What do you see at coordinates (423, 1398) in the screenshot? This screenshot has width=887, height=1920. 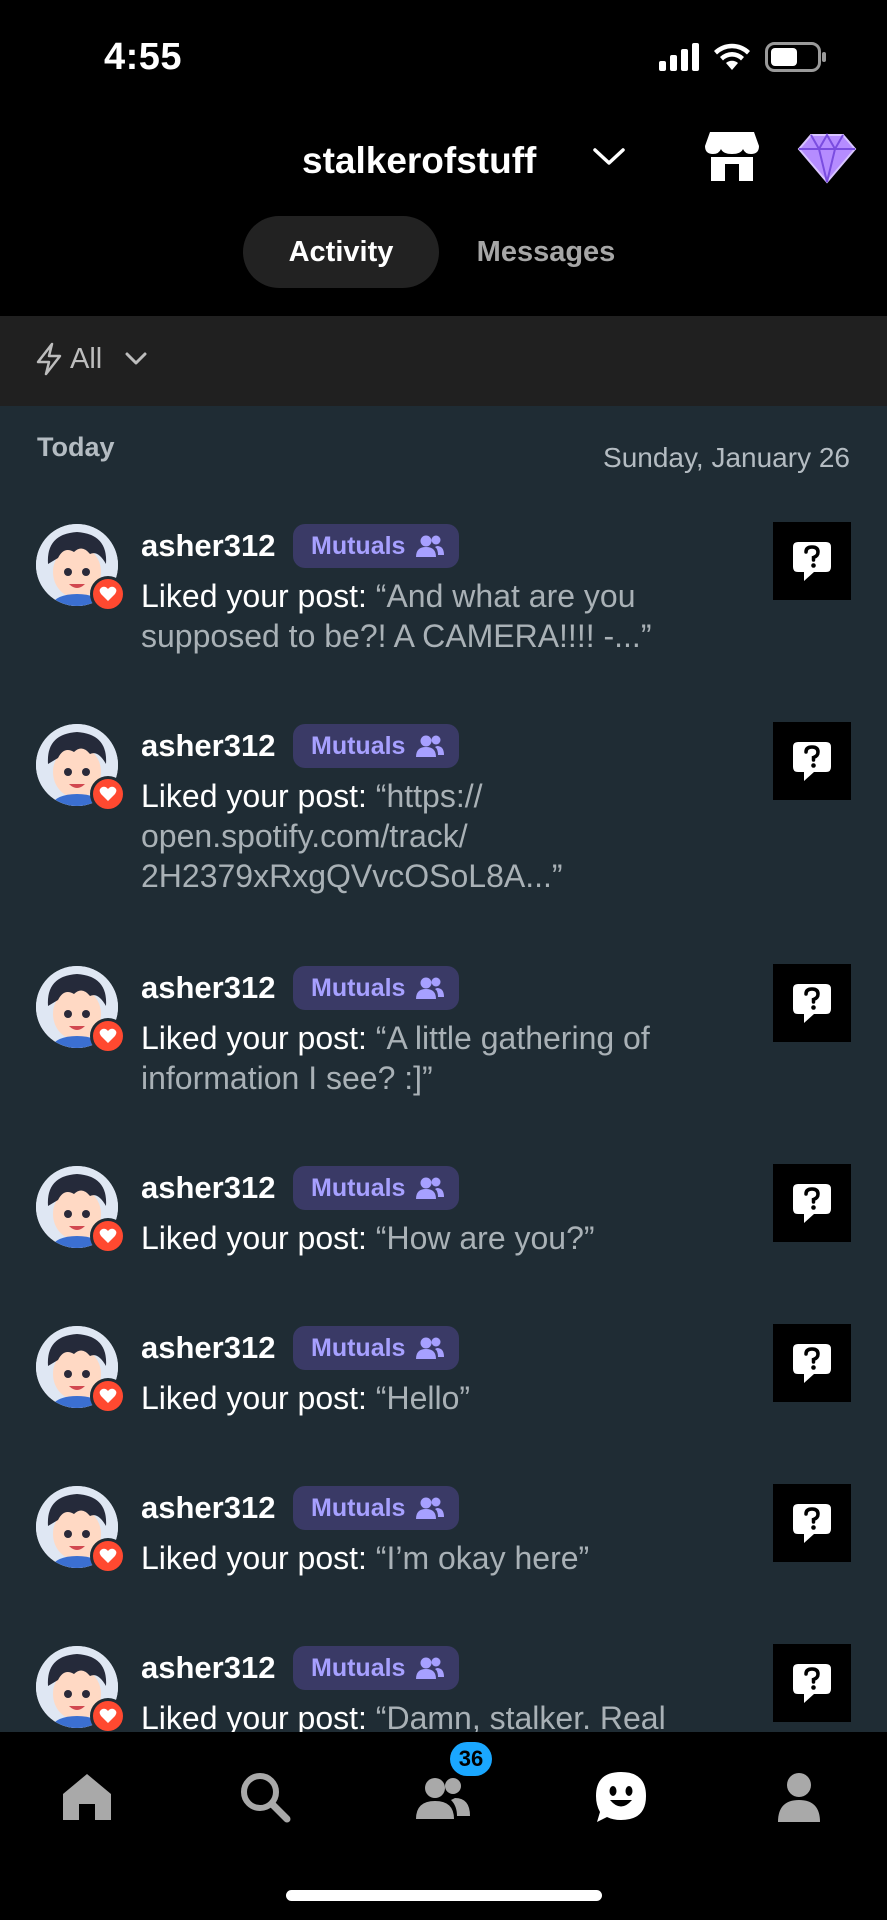 I see `post-quote: “Hello”` at bounding box center [423, 1398].